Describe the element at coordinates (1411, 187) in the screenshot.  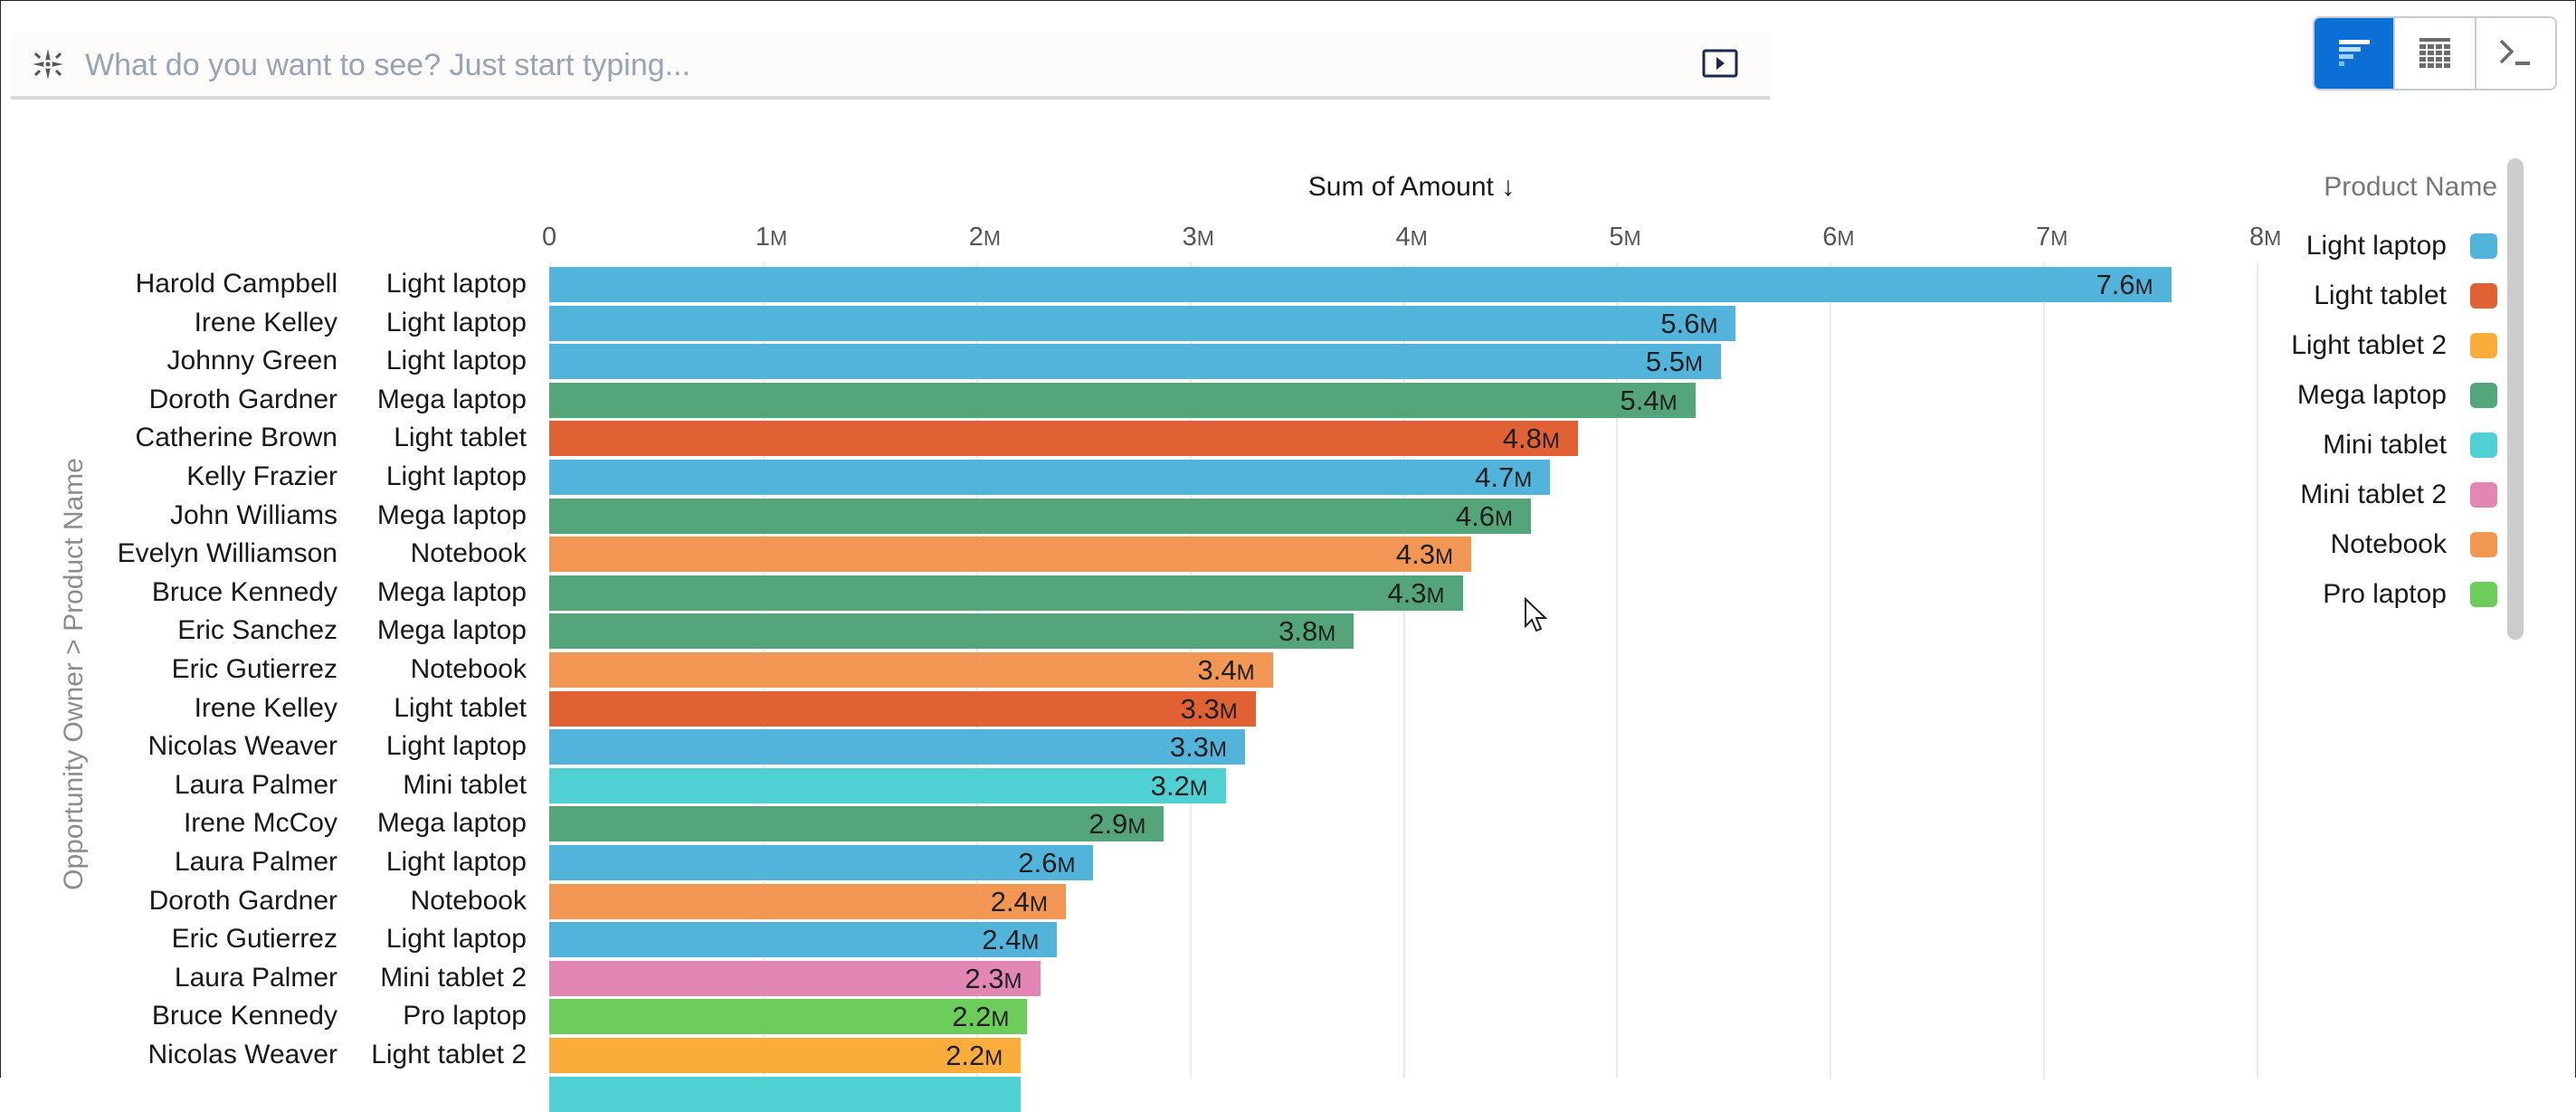
I see `x-axis-title: Sum of Amount ↓` at that location.